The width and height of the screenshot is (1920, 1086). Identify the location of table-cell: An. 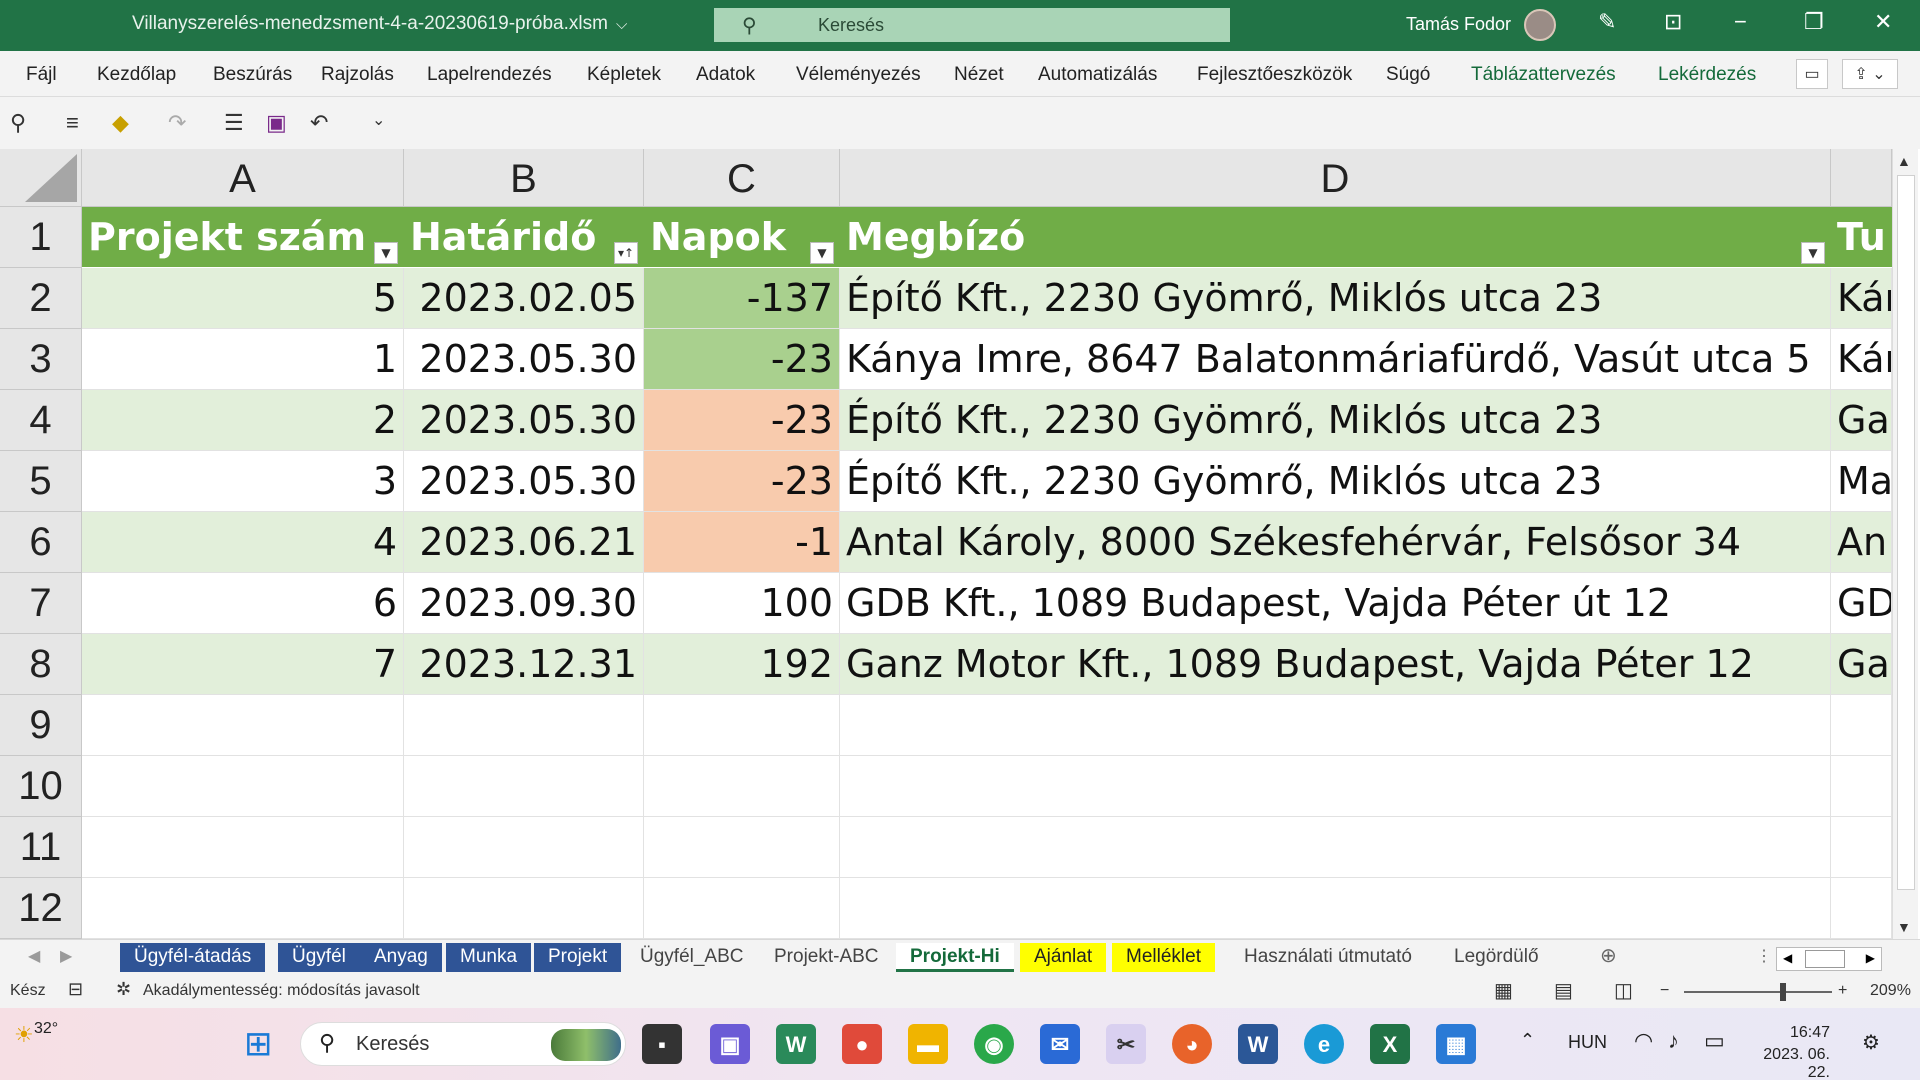
(1861, 542).